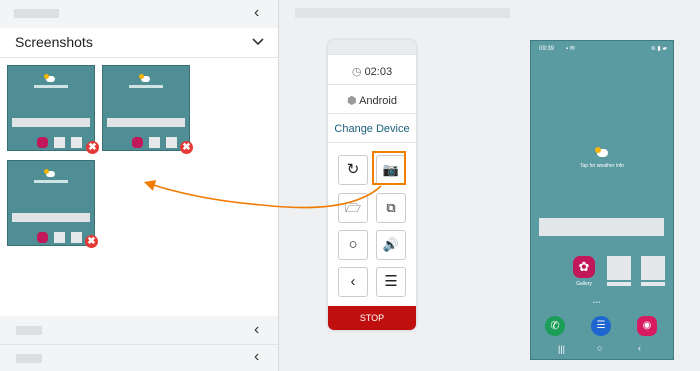 Image resolution: width=700 pixels, height=371 pixels. Describe the element at coordinates (602, 166) in the screenshot. I see `weather-caption: Tap for weather info` at that location.